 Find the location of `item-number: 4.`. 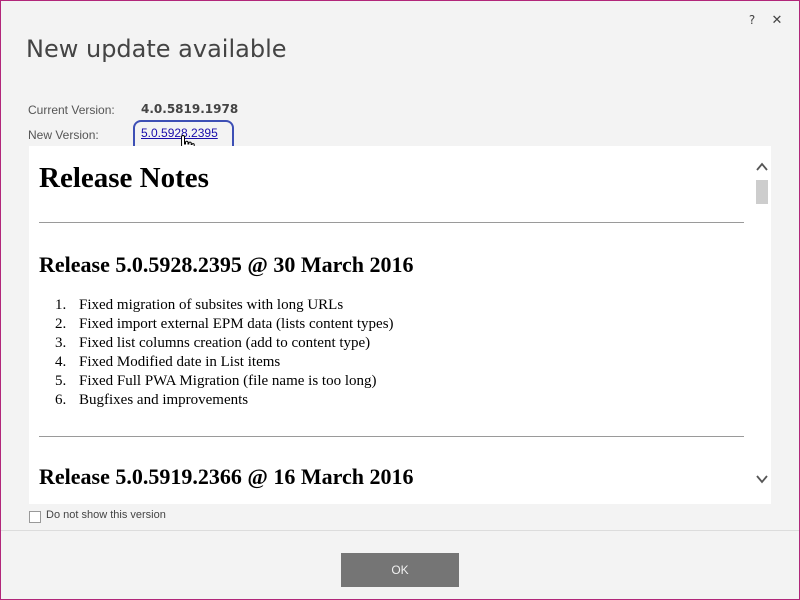

item-number: 4. is located at coordinates (61, 362).